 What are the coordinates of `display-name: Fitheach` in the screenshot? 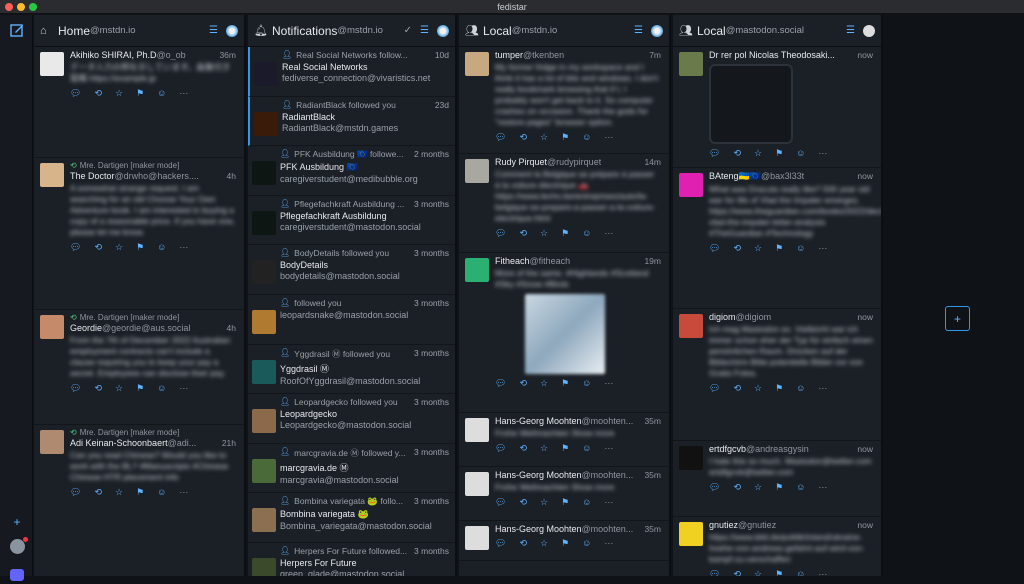 It's located at (512, 261).